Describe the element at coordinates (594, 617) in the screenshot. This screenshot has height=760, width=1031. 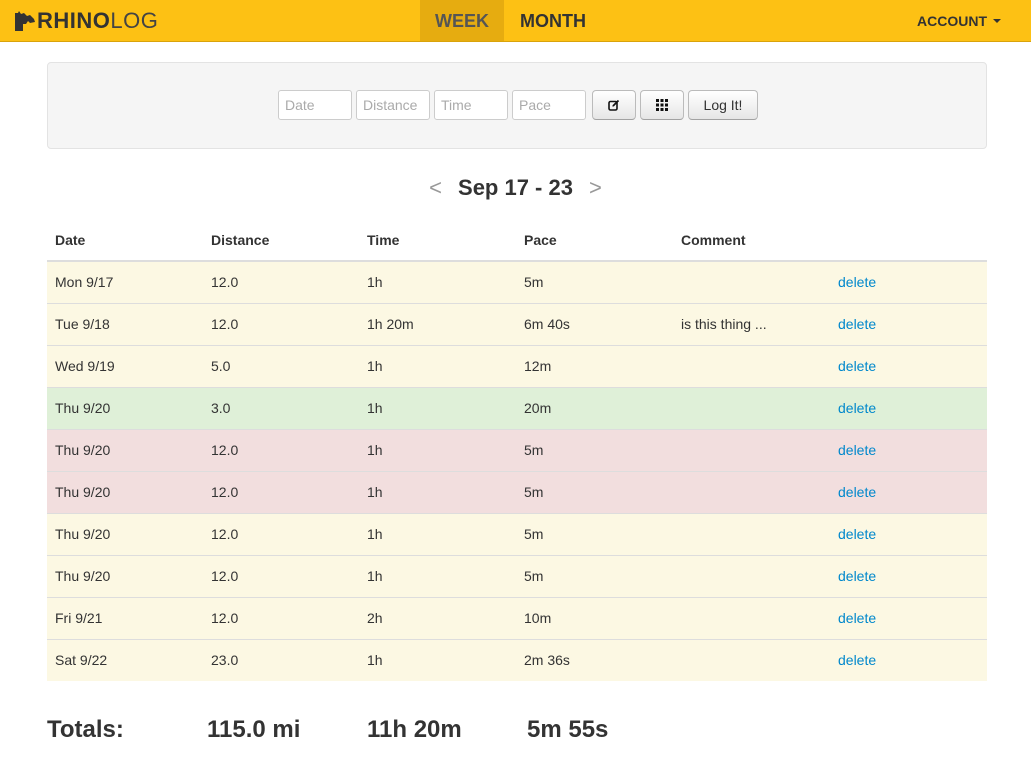
I see `cell-pace: 10m` at that location.